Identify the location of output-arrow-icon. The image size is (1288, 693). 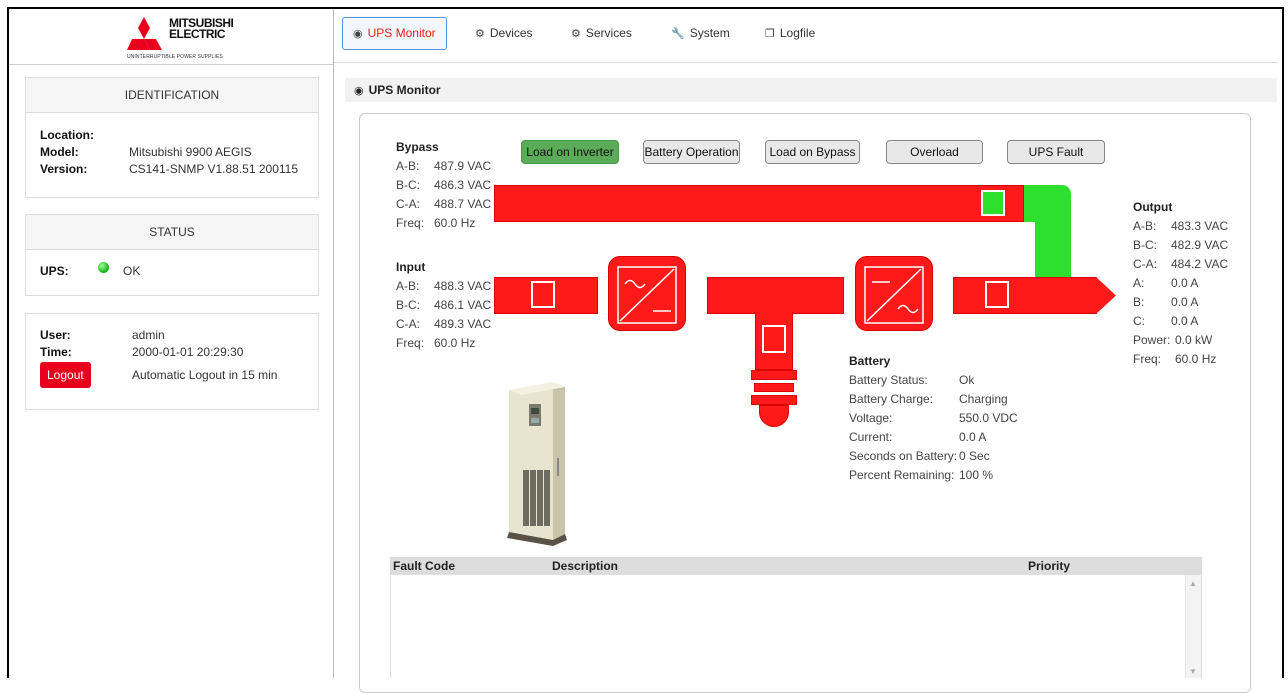
(1106, 295).